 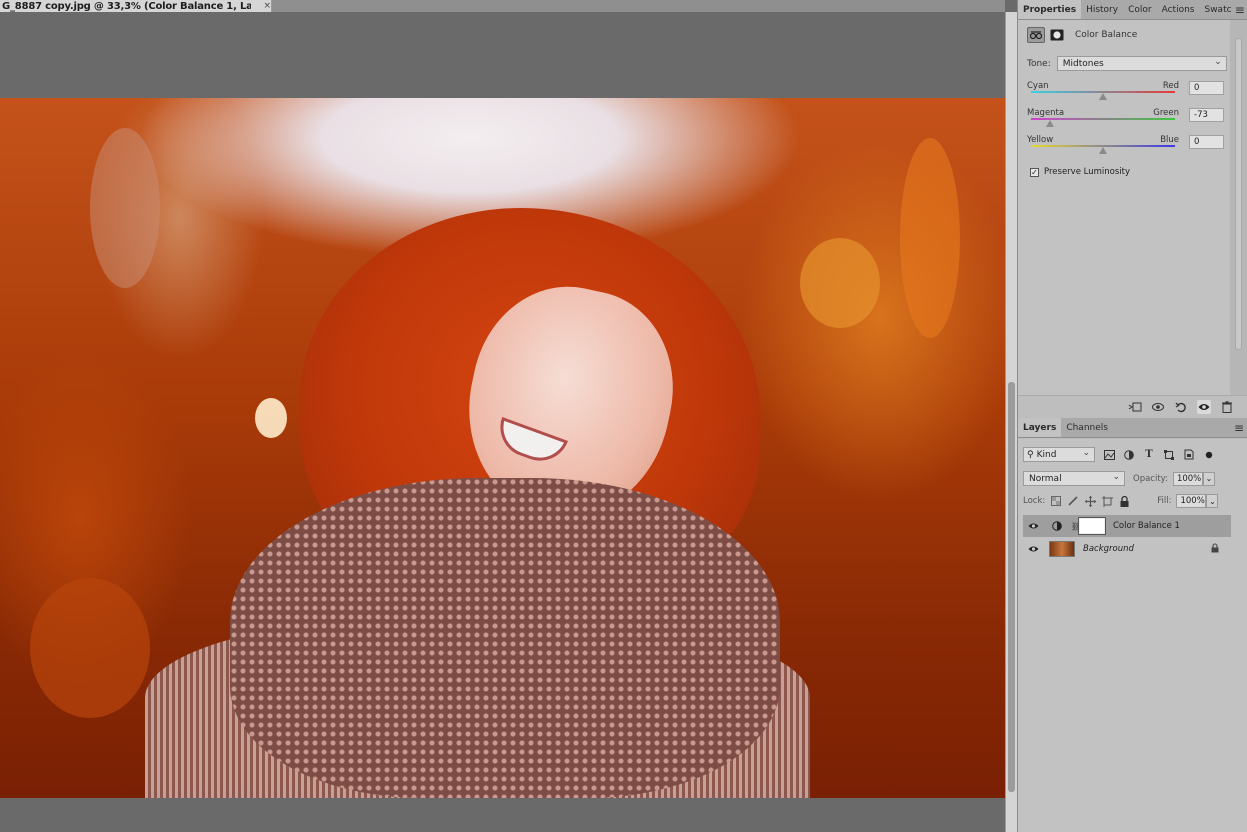 What do you see at coordinates (1169, 455) in the screenshot?
I see `shape-filter-icon` at bounding box center [1169, 455].